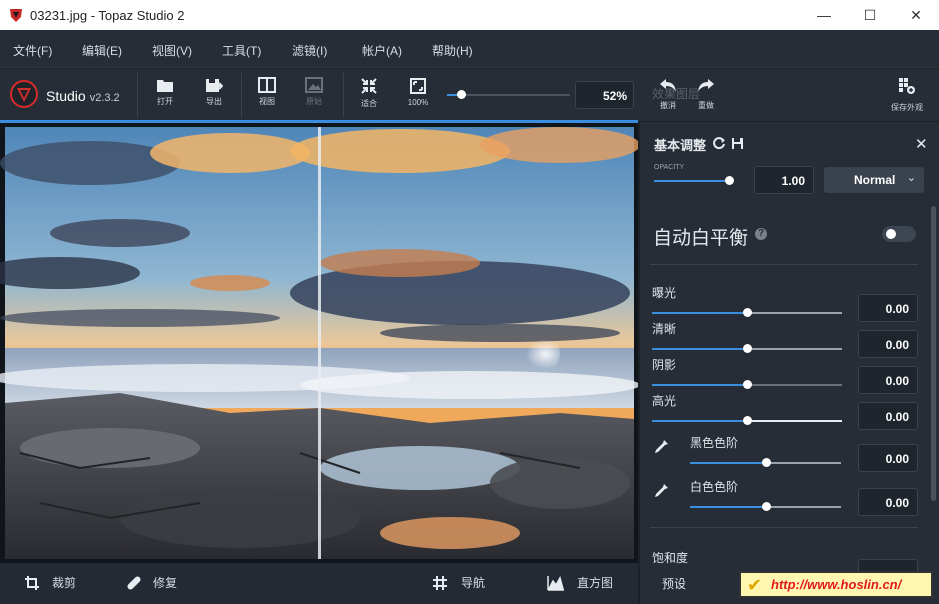 Image resolution: width=939 pixels, height=604 pixels. I want to click on image-icon, so click(314, 85).